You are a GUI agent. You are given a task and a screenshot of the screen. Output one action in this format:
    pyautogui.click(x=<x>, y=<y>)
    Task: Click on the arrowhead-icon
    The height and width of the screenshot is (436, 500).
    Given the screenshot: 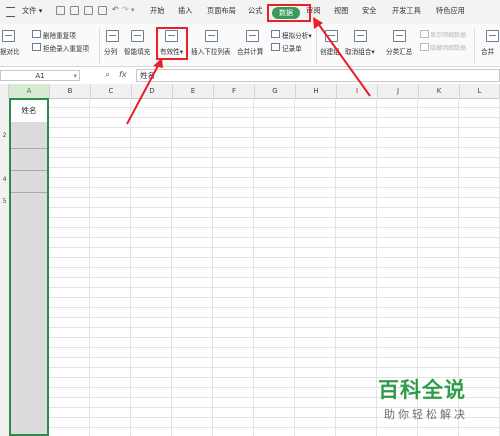 What is the action you would take?
    pyautogui.click(x=158, y=63)
    